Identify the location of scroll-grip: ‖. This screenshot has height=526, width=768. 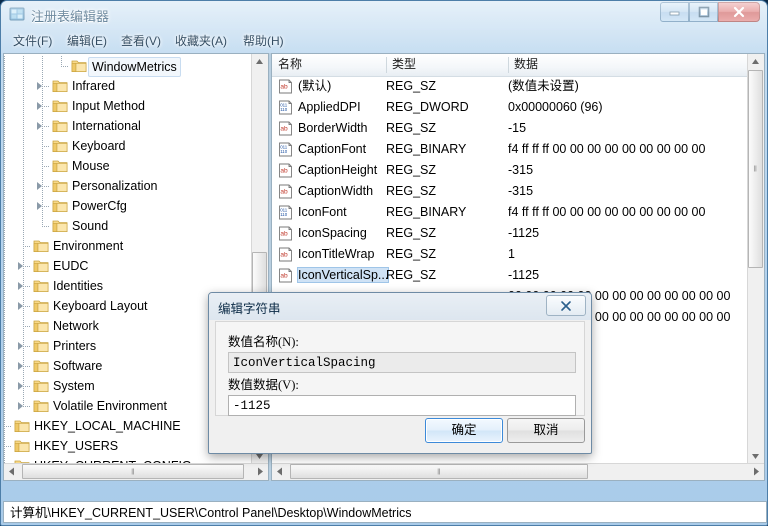
(755, 169).